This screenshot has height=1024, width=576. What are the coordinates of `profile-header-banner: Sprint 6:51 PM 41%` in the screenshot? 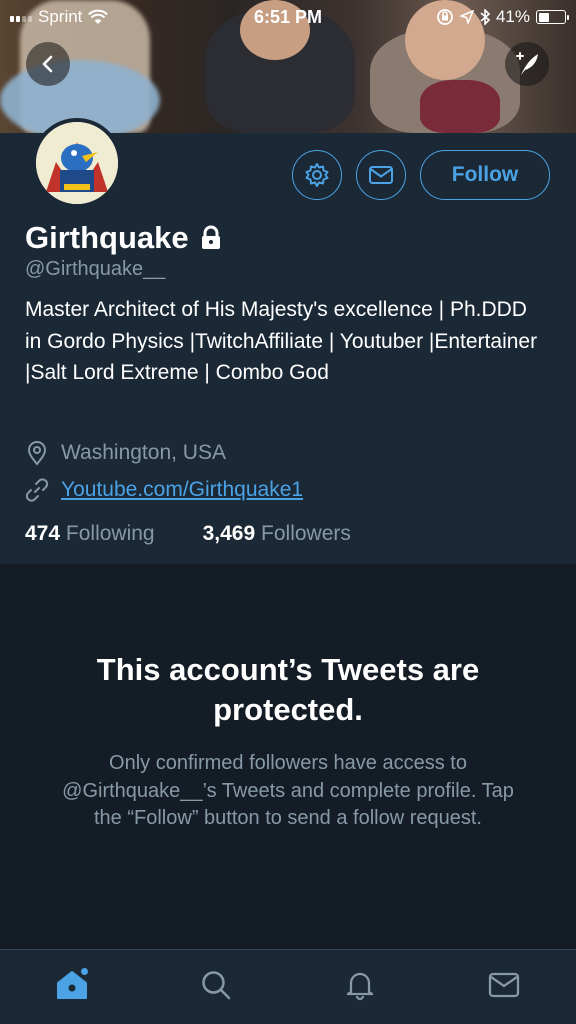 It's located at (288, 66).